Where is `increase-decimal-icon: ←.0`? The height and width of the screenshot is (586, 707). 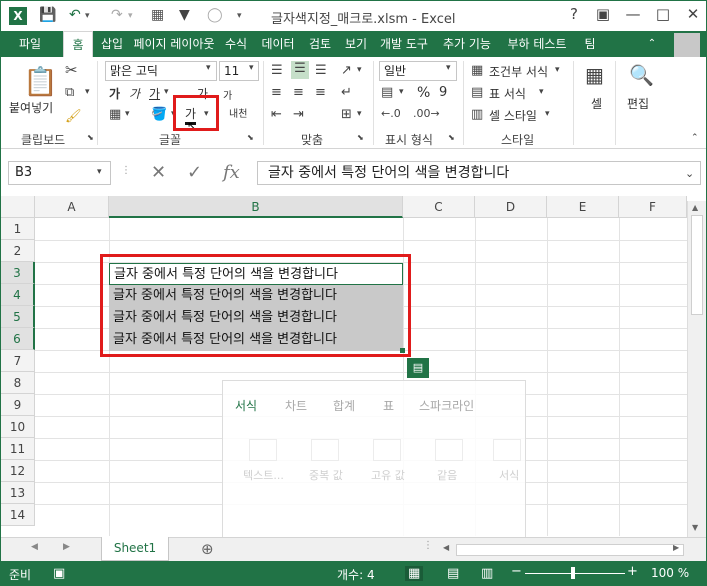
increase-decimal-icon: ←.0 is located at coordinates (391, 113).